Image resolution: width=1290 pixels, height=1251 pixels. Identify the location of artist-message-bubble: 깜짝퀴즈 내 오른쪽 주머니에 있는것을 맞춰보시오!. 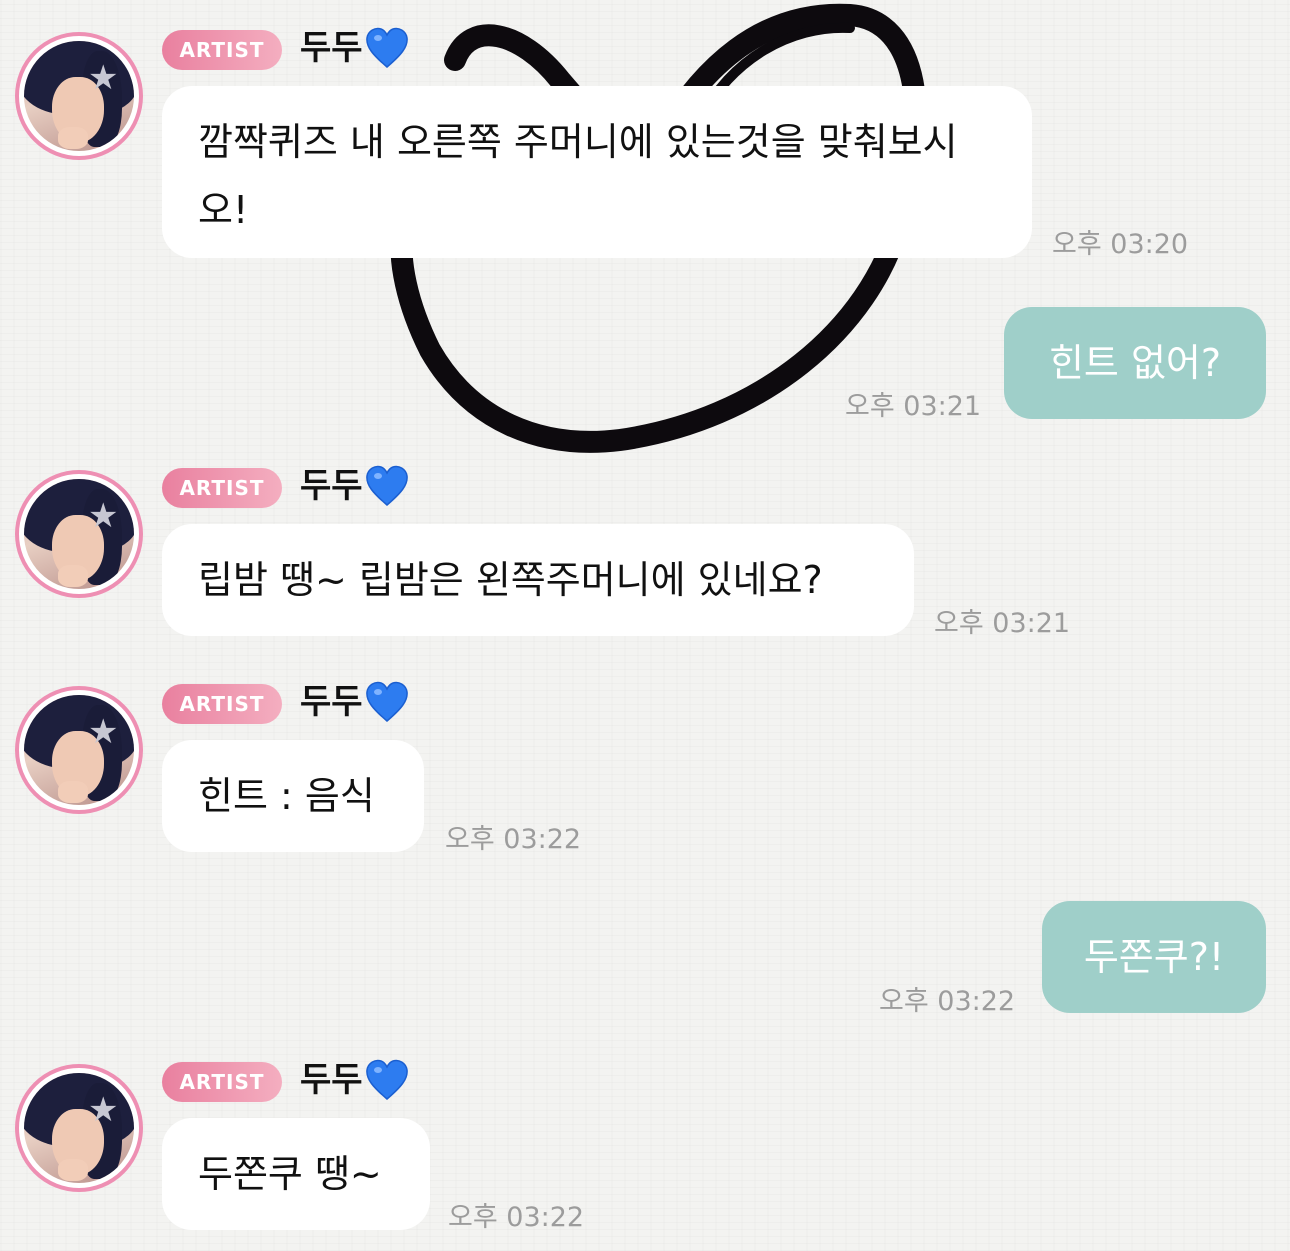
(597, 172).